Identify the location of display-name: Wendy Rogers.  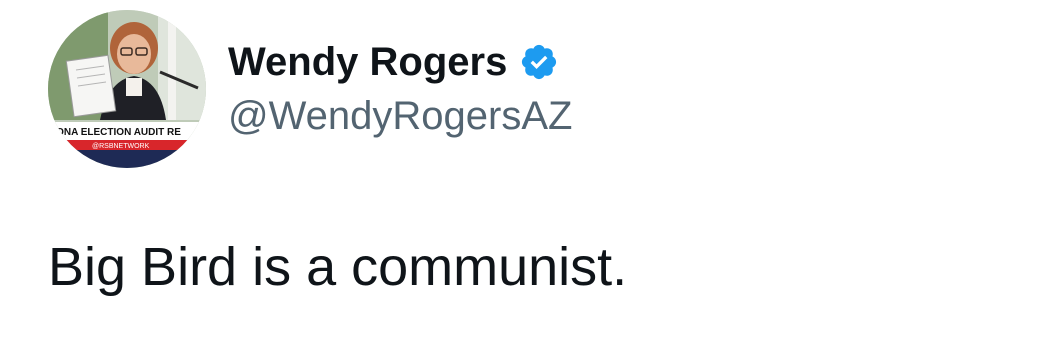
(393, 62).